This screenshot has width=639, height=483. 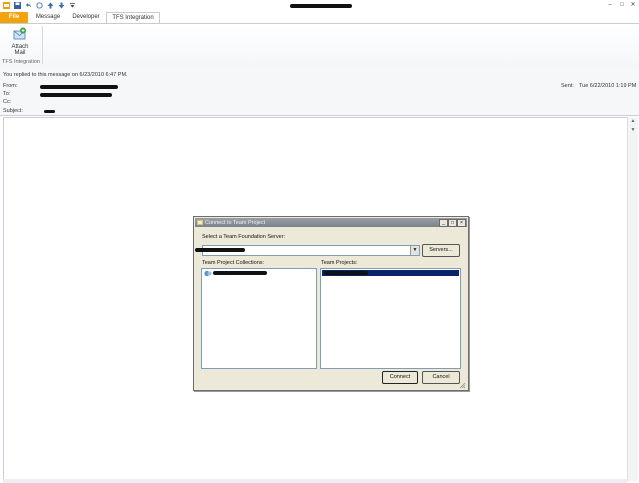 I want to click on project-item-redacted, so click(x=346, y=273).